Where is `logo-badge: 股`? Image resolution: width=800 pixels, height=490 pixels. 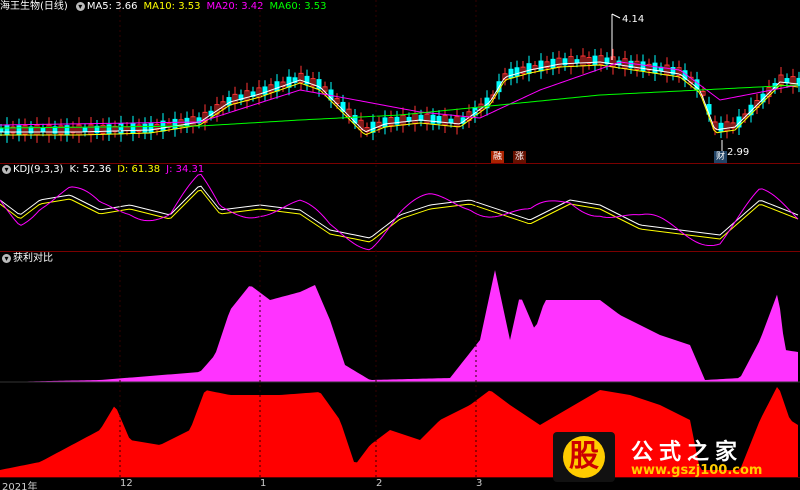 logo-badge: 股 is located at coordinates (584, 457).